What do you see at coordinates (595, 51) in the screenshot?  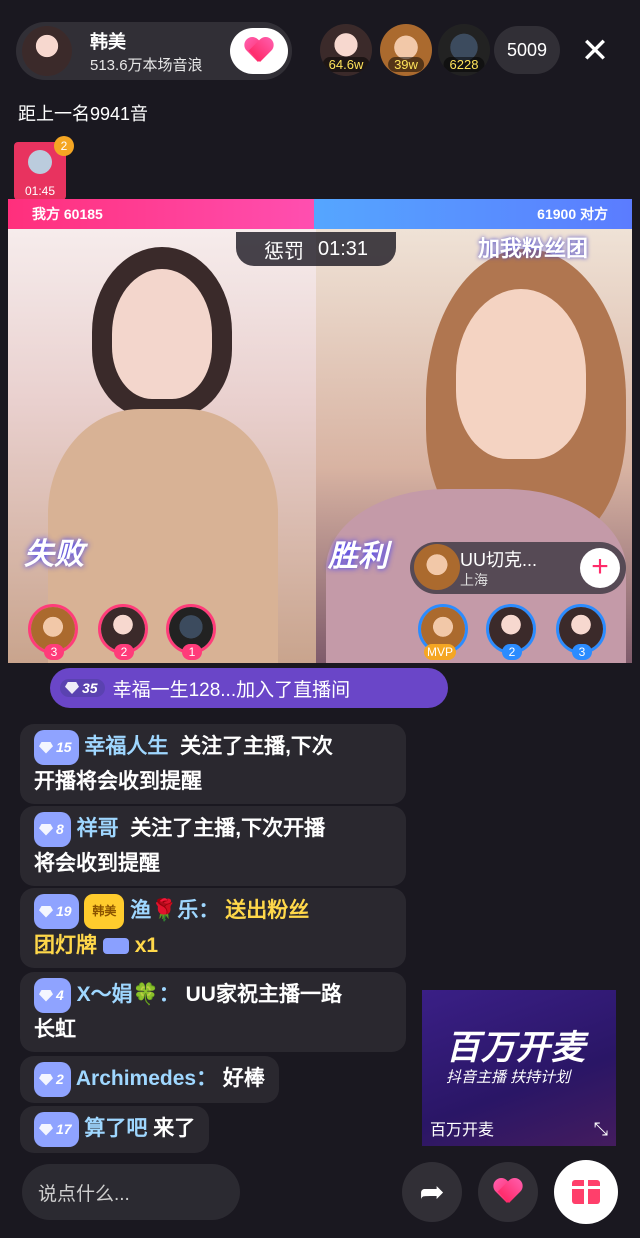 I see `close-icon: ✕` at bounding box center [595, 51].